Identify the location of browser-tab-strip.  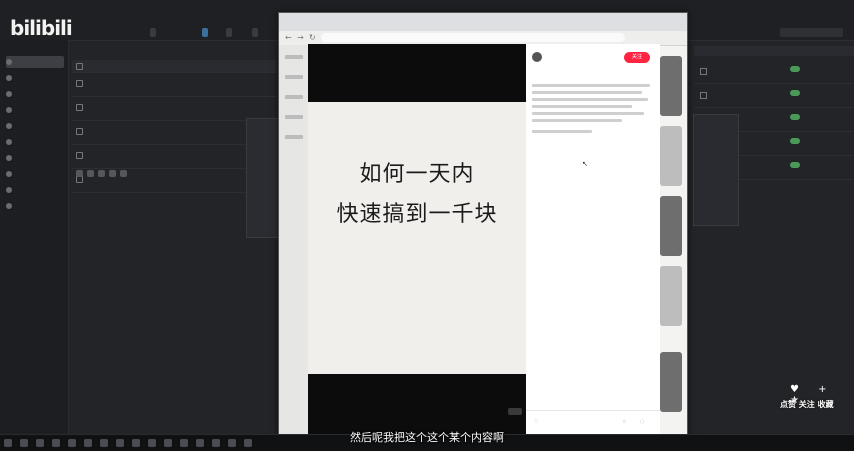
(483, 22).